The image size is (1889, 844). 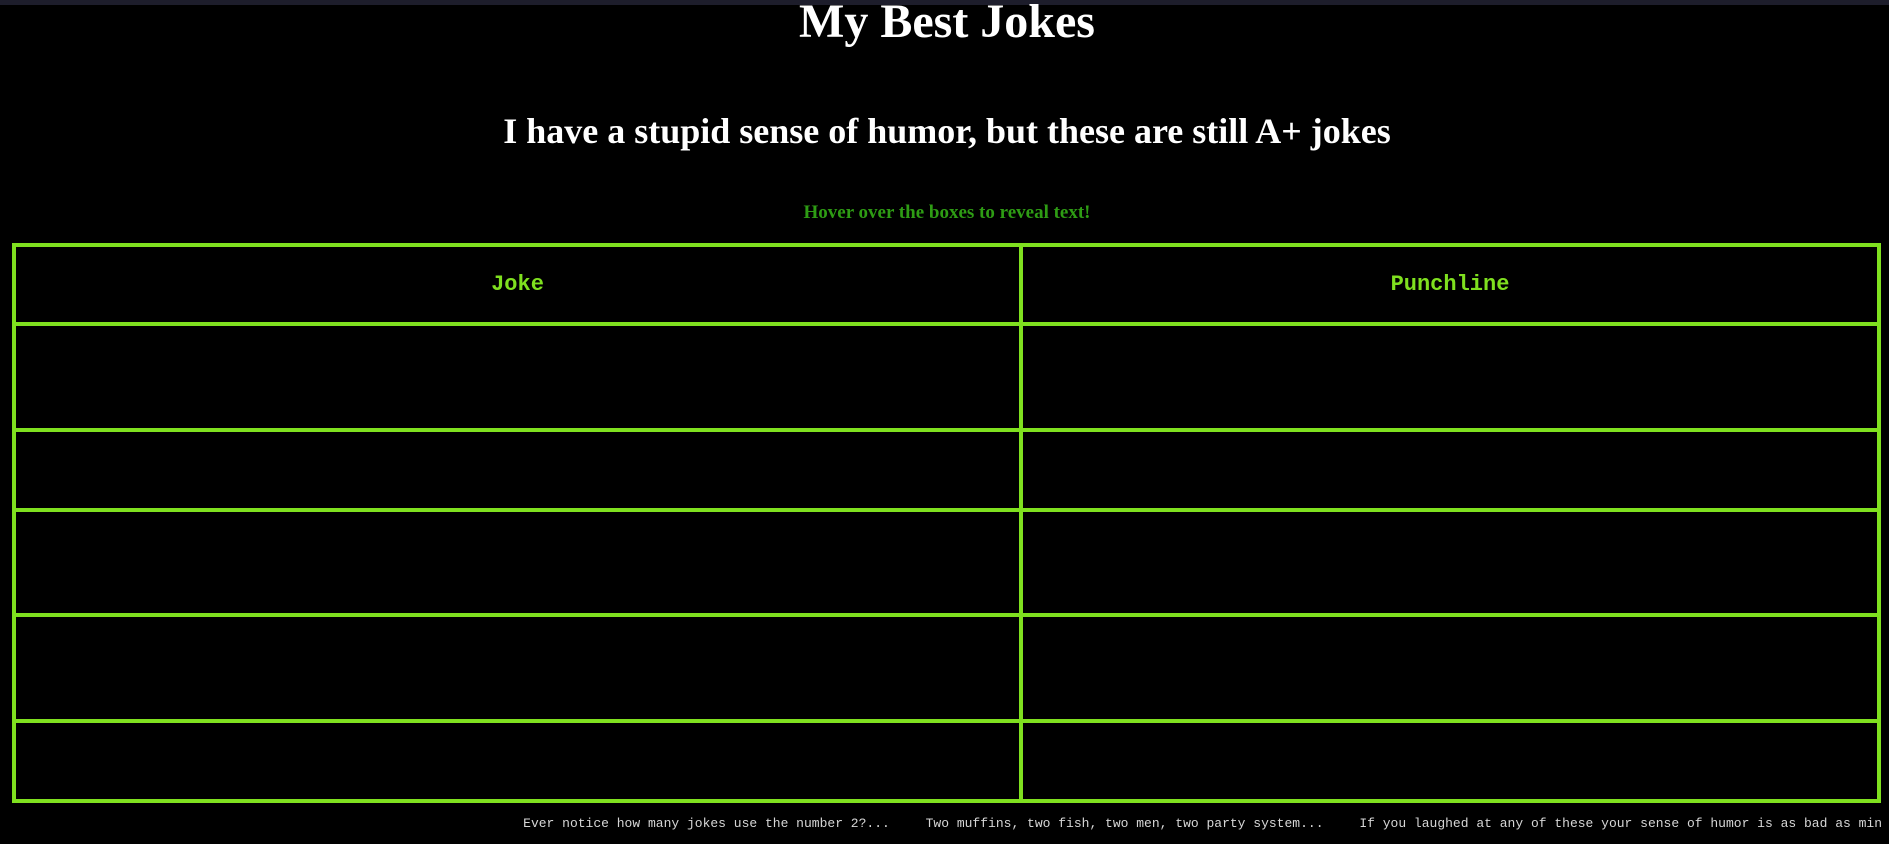 What do you see at coordinates (947, 212) in the screenshot?
I see `hover-hint: Hover over the boxes to reveal text!` at bounding box center [947, 212].